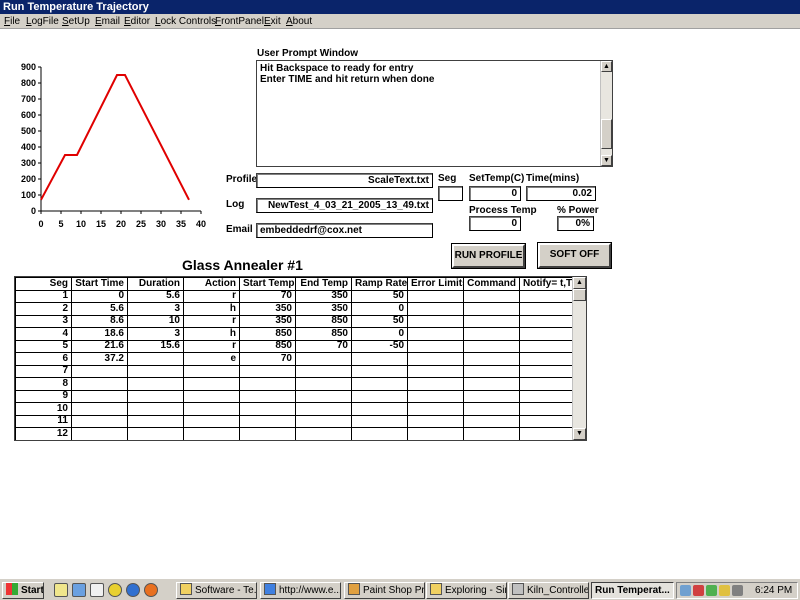 The image size is (800, 600). I want to click on cell-action: h, so click(211, 334).